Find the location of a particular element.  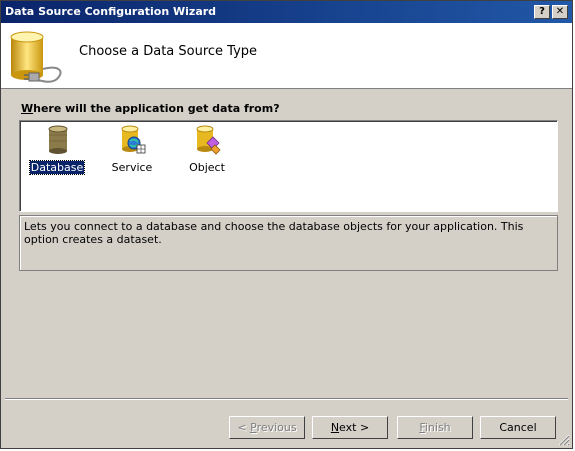

help-button: ? is located at coordinates (542, 12).